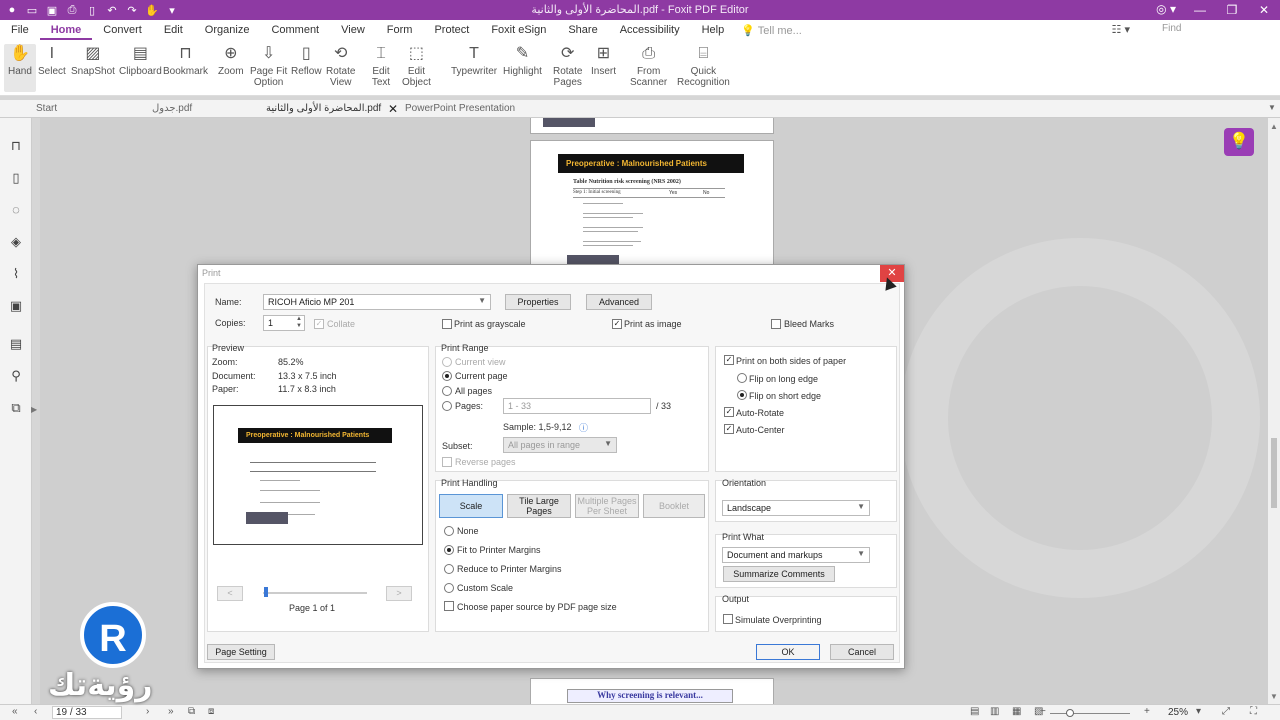 The height and width of the screenshot is (720, 1280). What do you see at coordinates (1232, 10) in the screenshot?
I see `restore-button: ❐` at bounding box center [1232, 10].